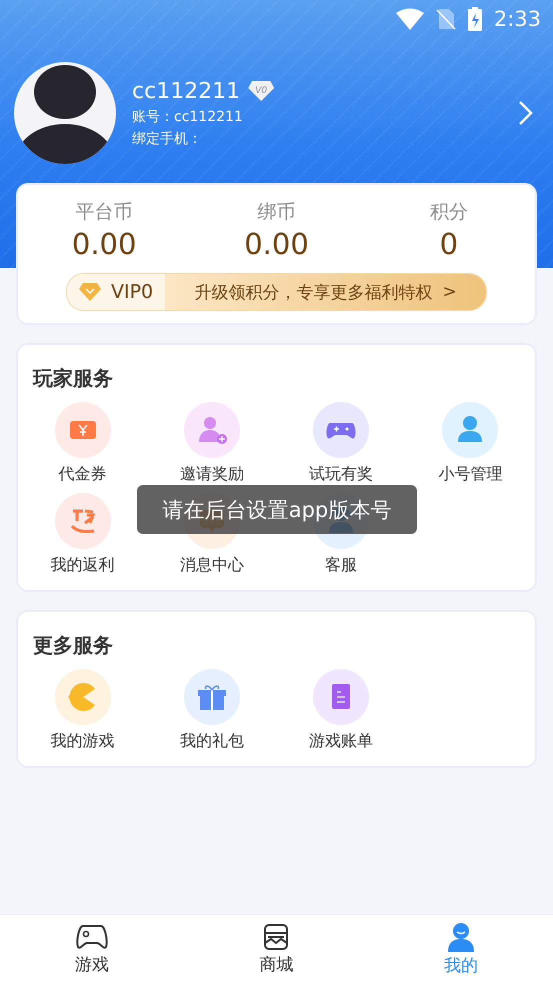 This screenshot has width=553, height=983. I want to click on service-item: 代金券, so click(83, 443).